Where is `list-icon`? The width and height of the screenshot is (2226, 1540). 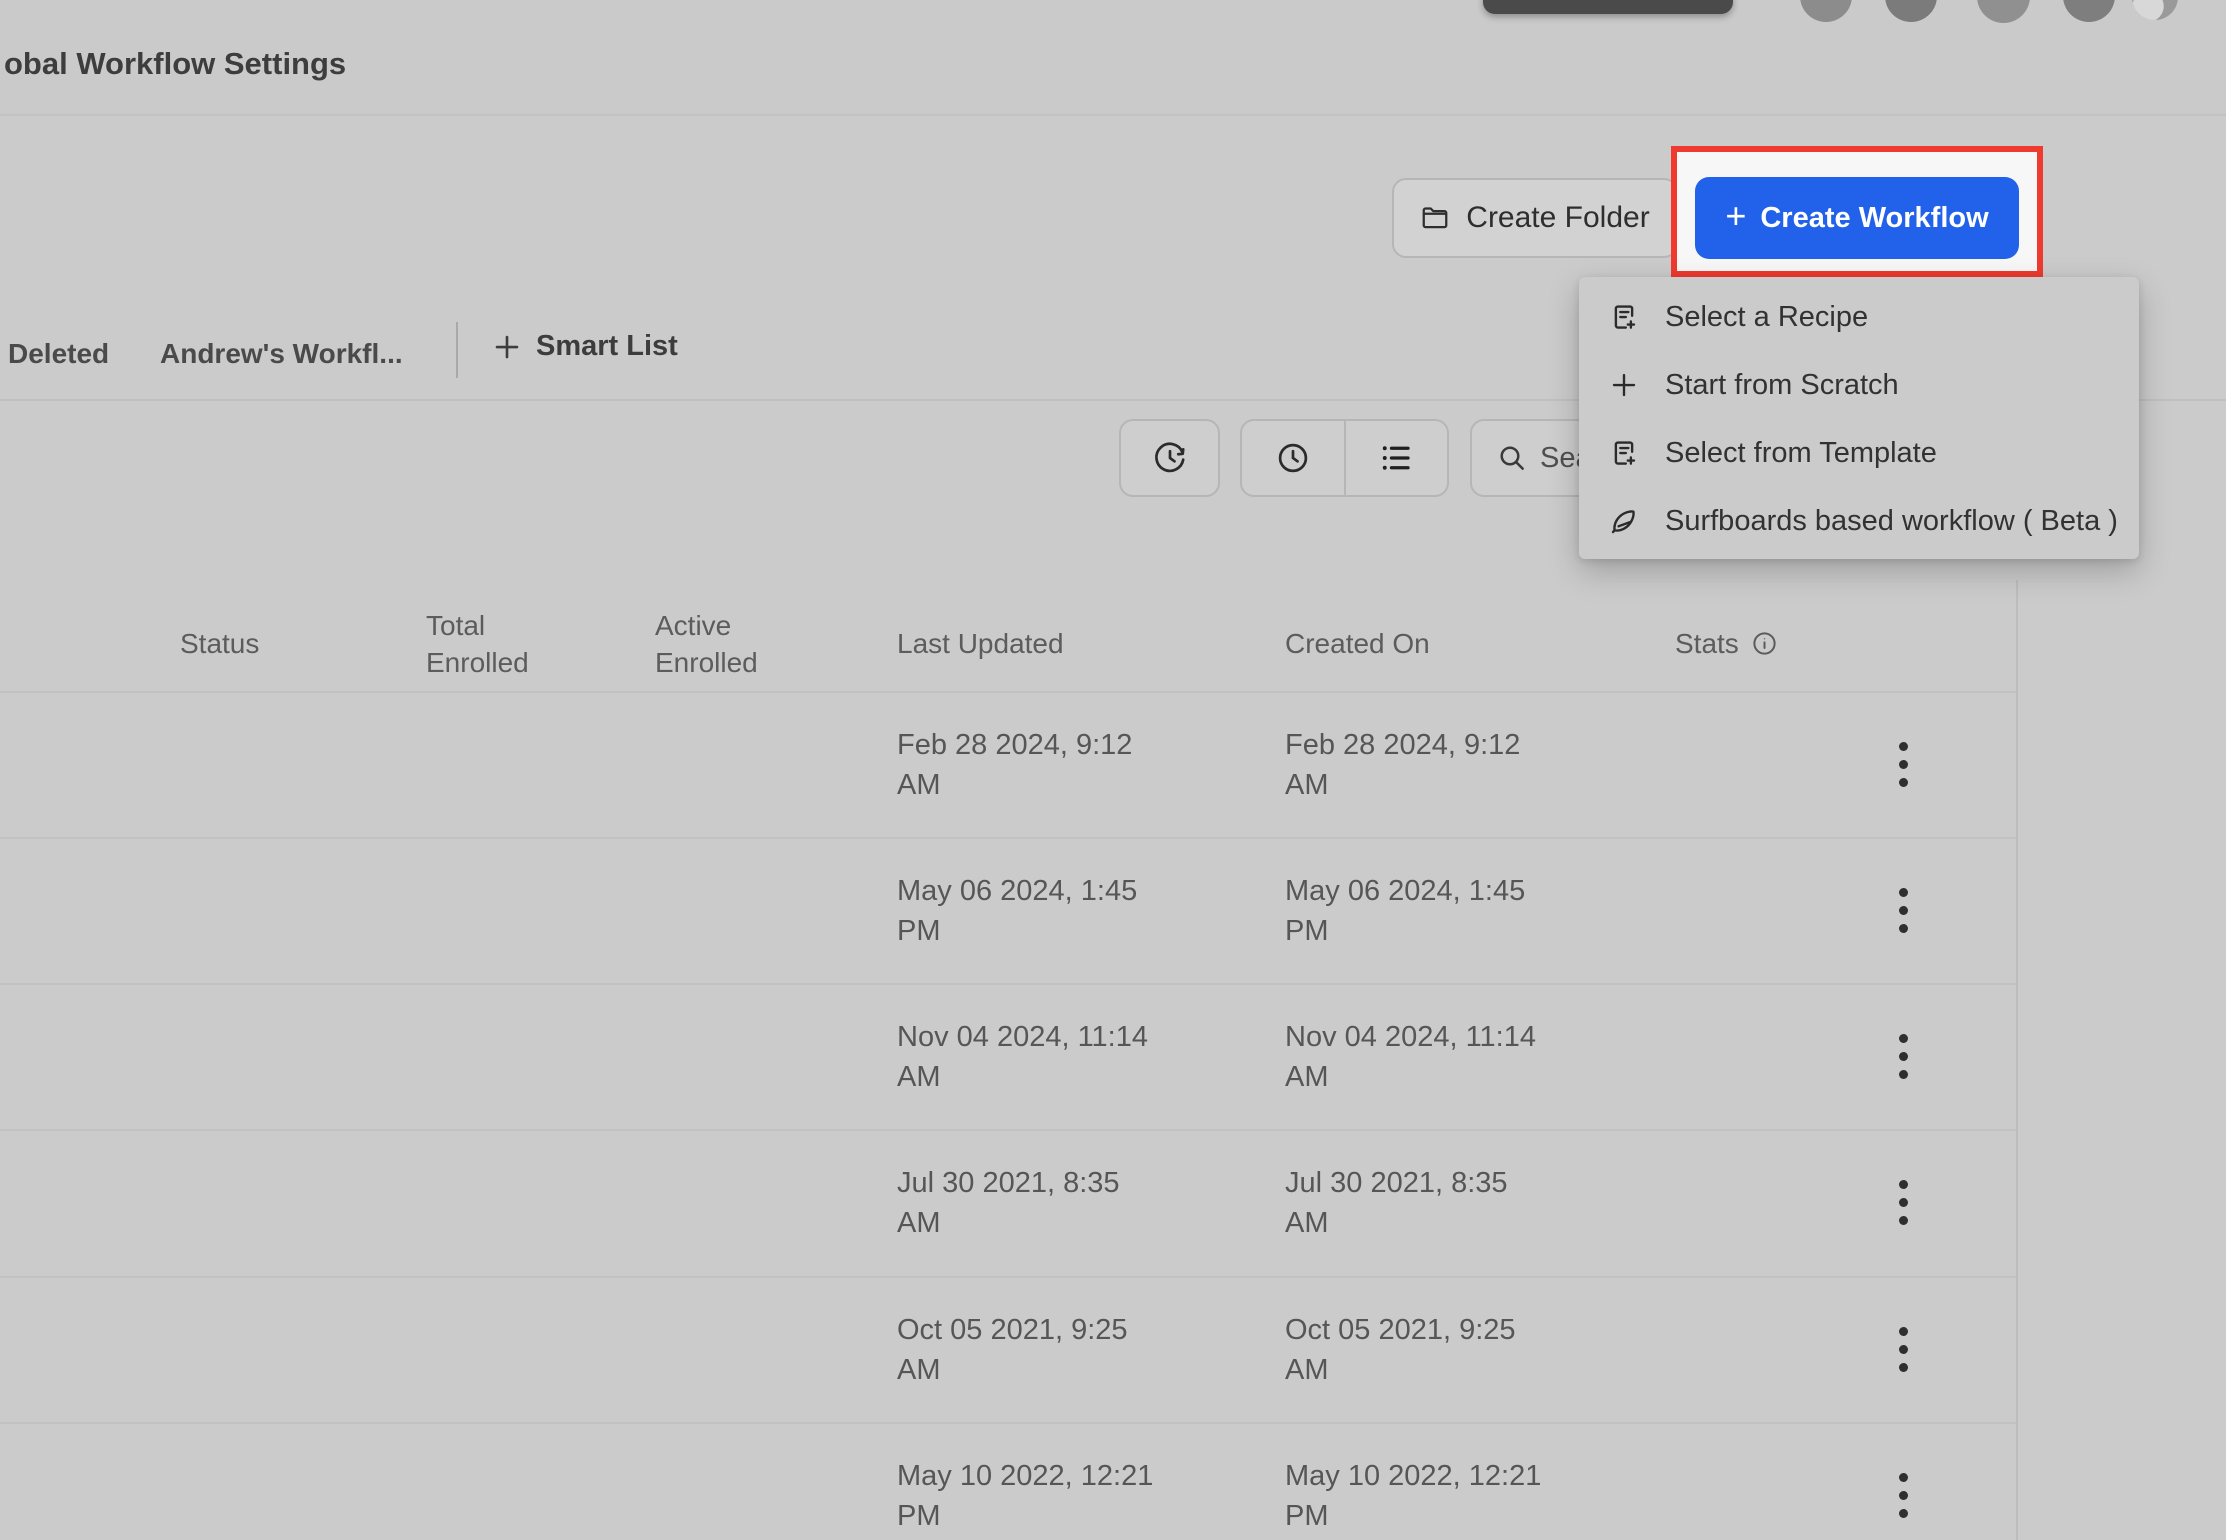 list-icon is located at coordinates (1396, 458).